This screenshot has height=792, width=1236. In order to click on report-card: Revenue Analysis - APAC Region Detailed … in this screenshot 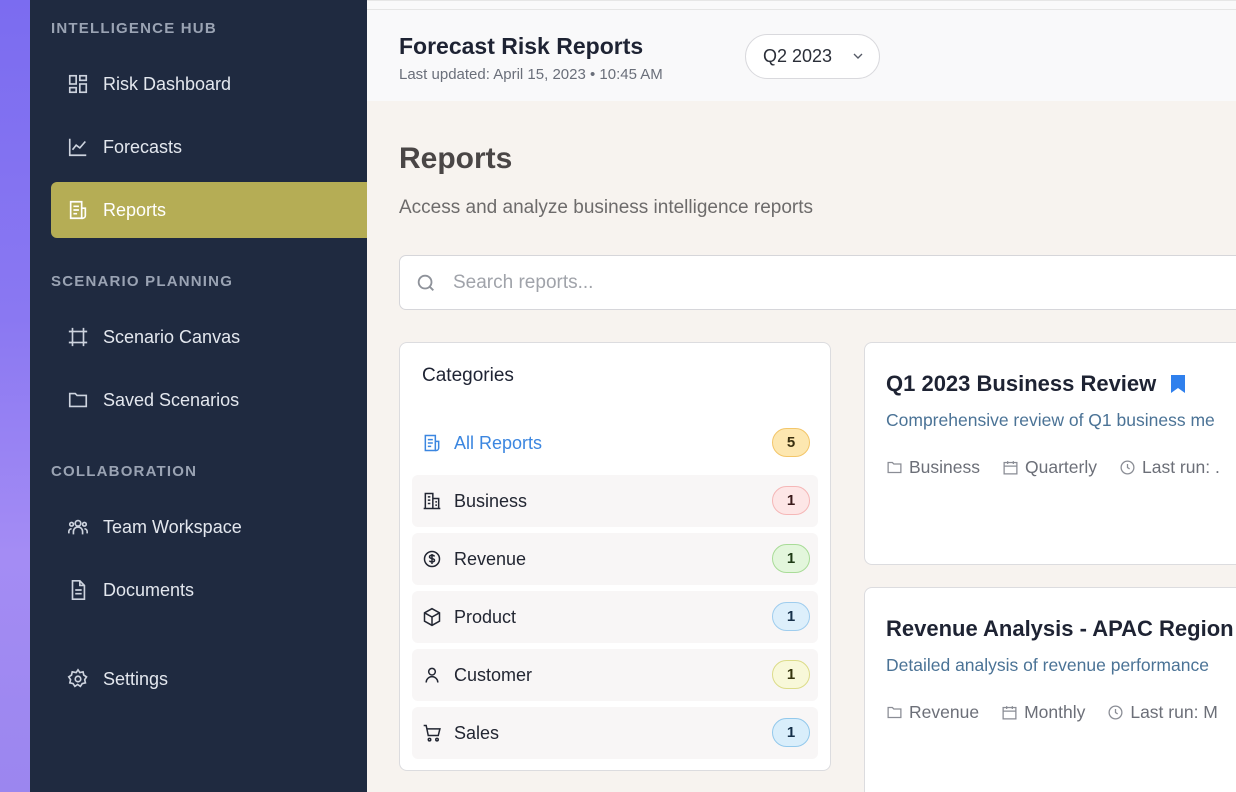, I will do `click(1050, 689)`.